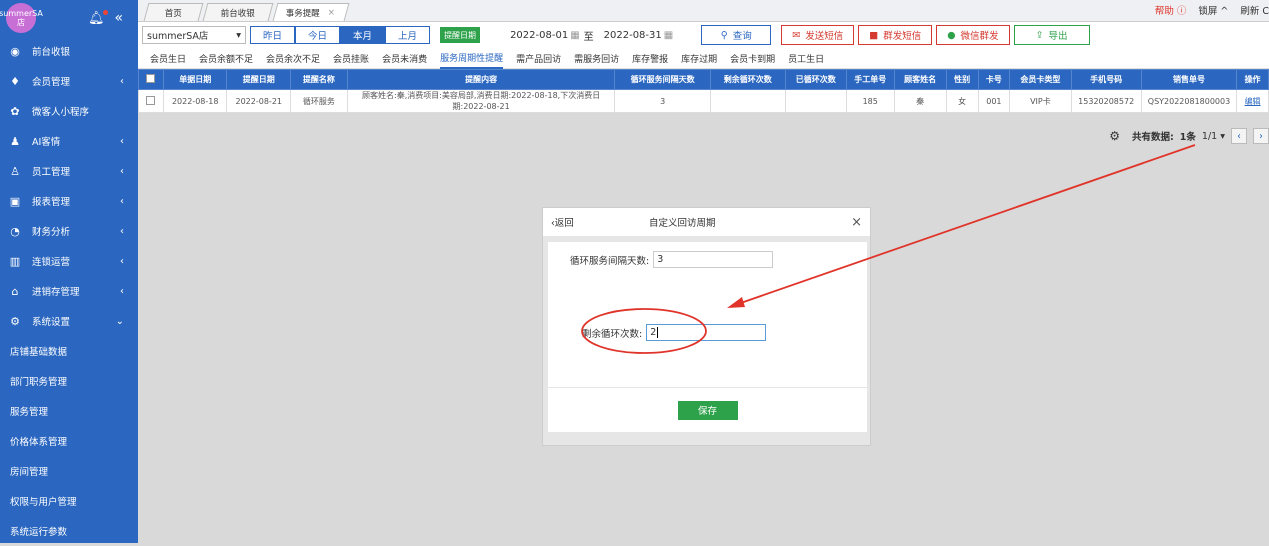 The image size is (1269, 546). What do you see at coordinates (69, 81) in the screenshot?
I see `sidebar-item-1: ♦ 会员管理 ‹` at bounding box center [69, 81].